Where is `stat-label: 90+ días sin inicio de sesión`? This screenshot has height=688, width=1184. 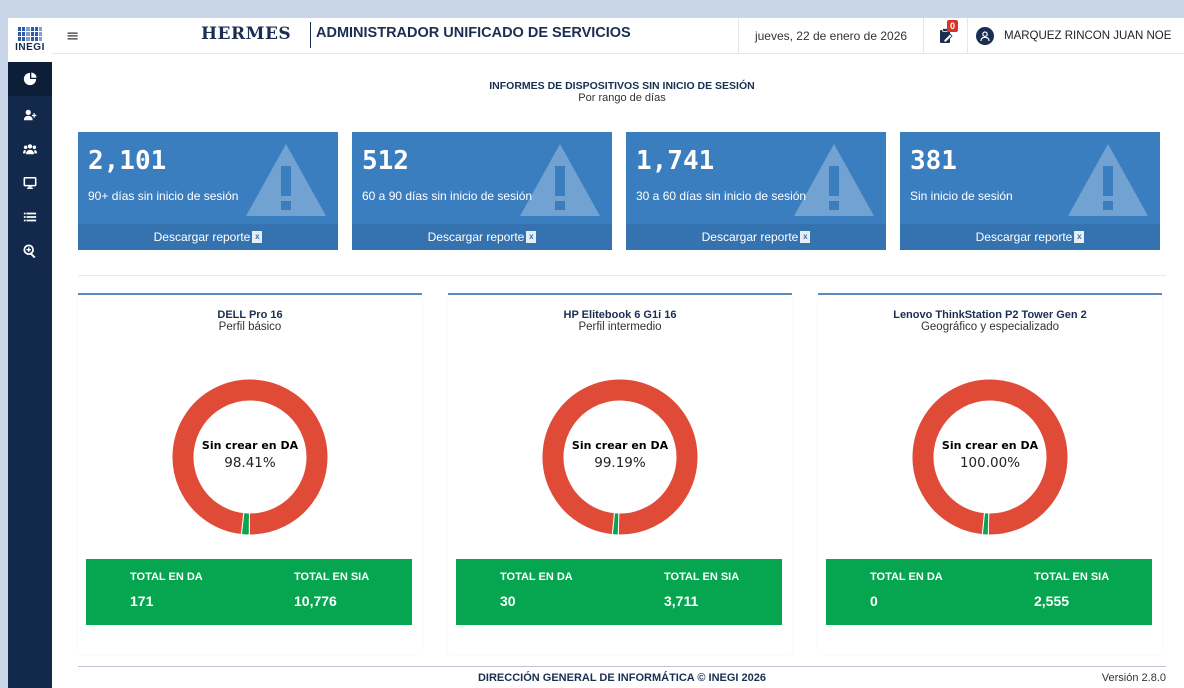
stat-label: 90+ días sin inicio de sesión is located at coordinates (163, 196).